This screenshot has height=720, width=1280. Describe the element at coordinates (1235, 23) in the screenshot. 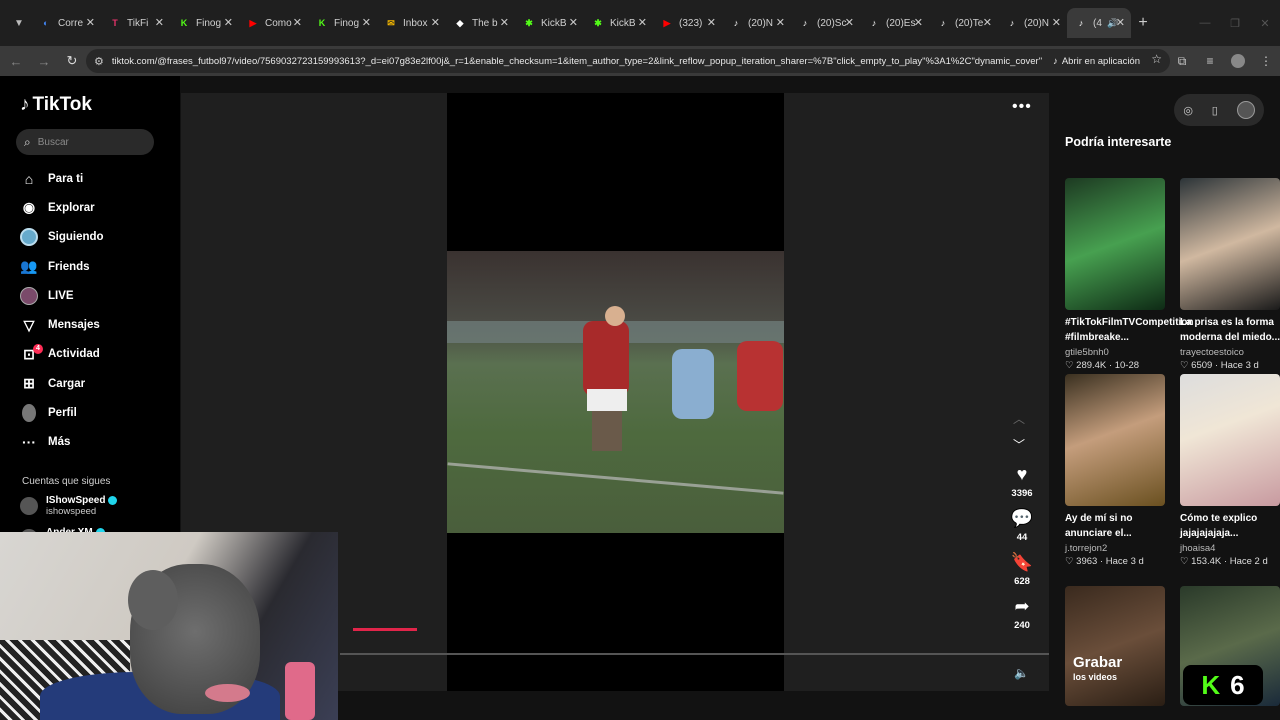

I see `restore-icon: ❐` at that location.